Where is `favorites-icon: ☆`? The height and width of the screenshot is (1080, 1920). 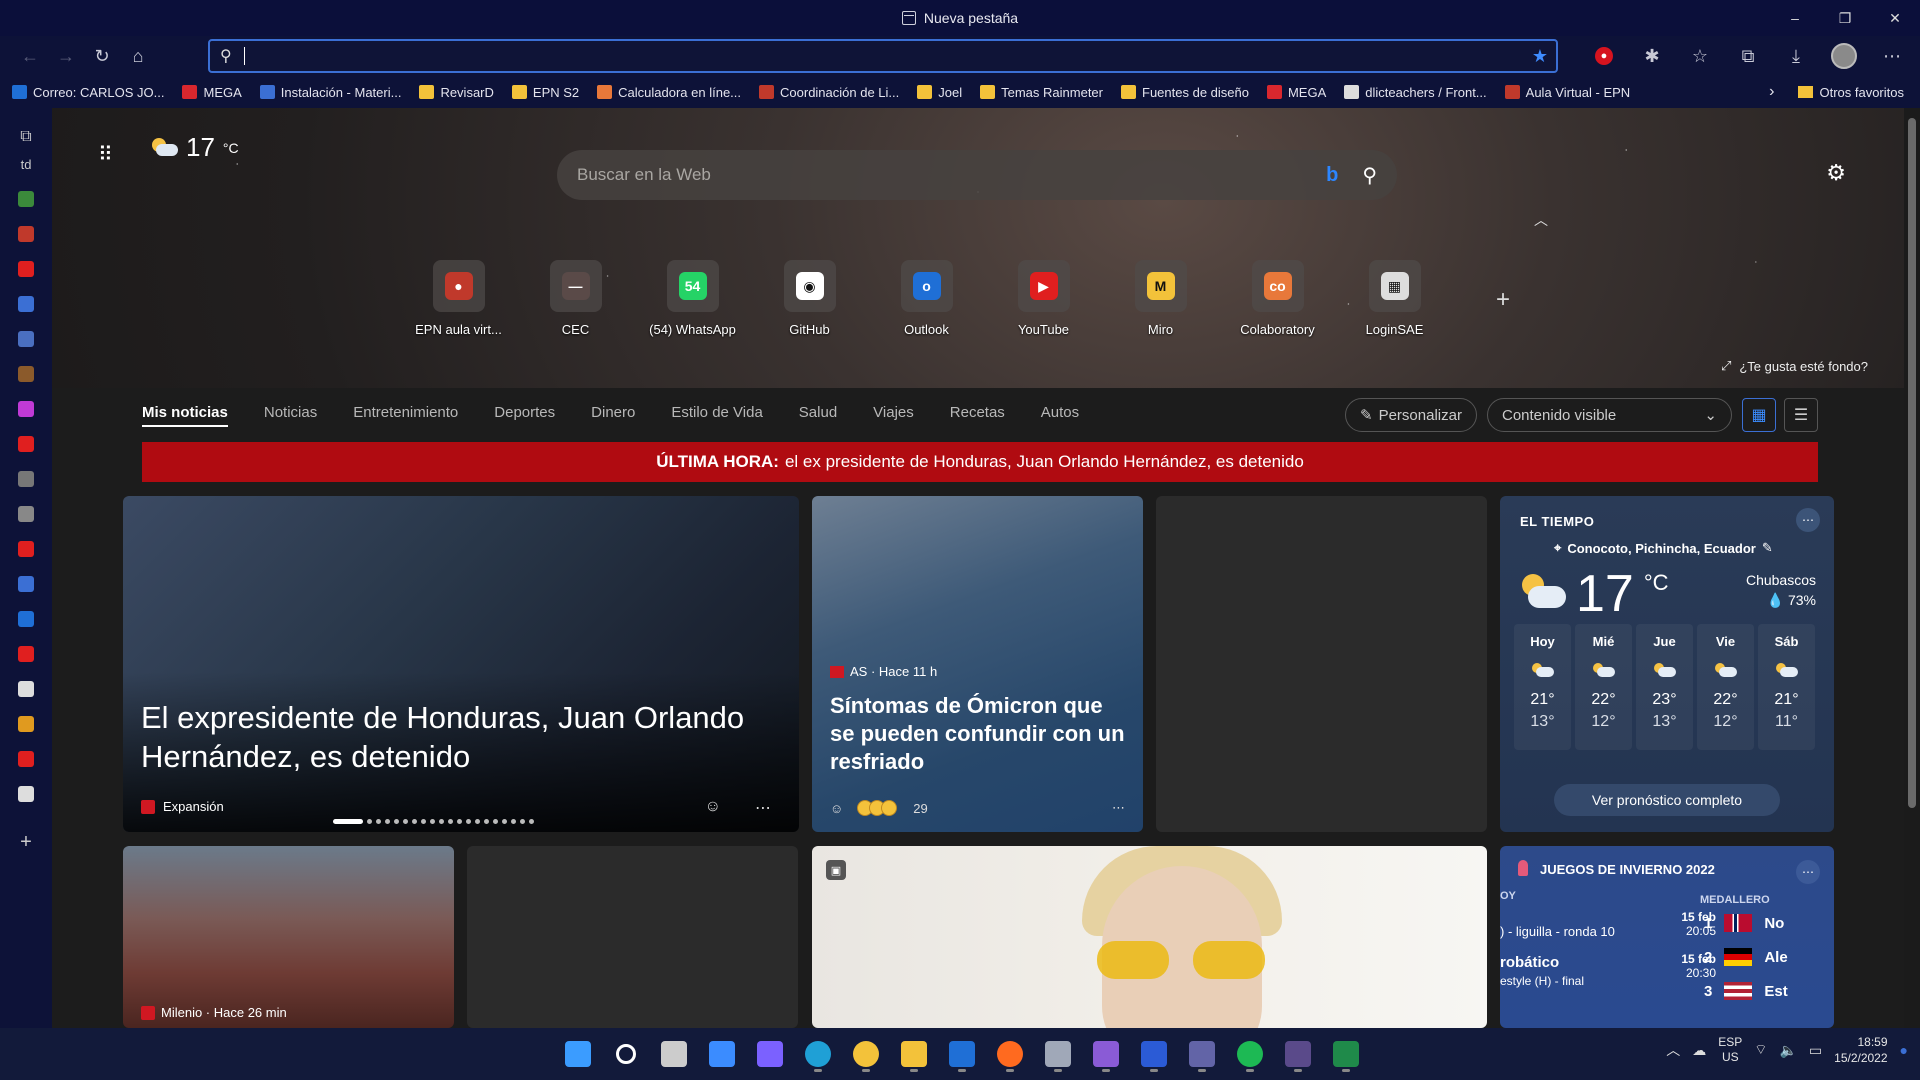 favorites-icon: ☆ is located at coordinates (1700, 56).